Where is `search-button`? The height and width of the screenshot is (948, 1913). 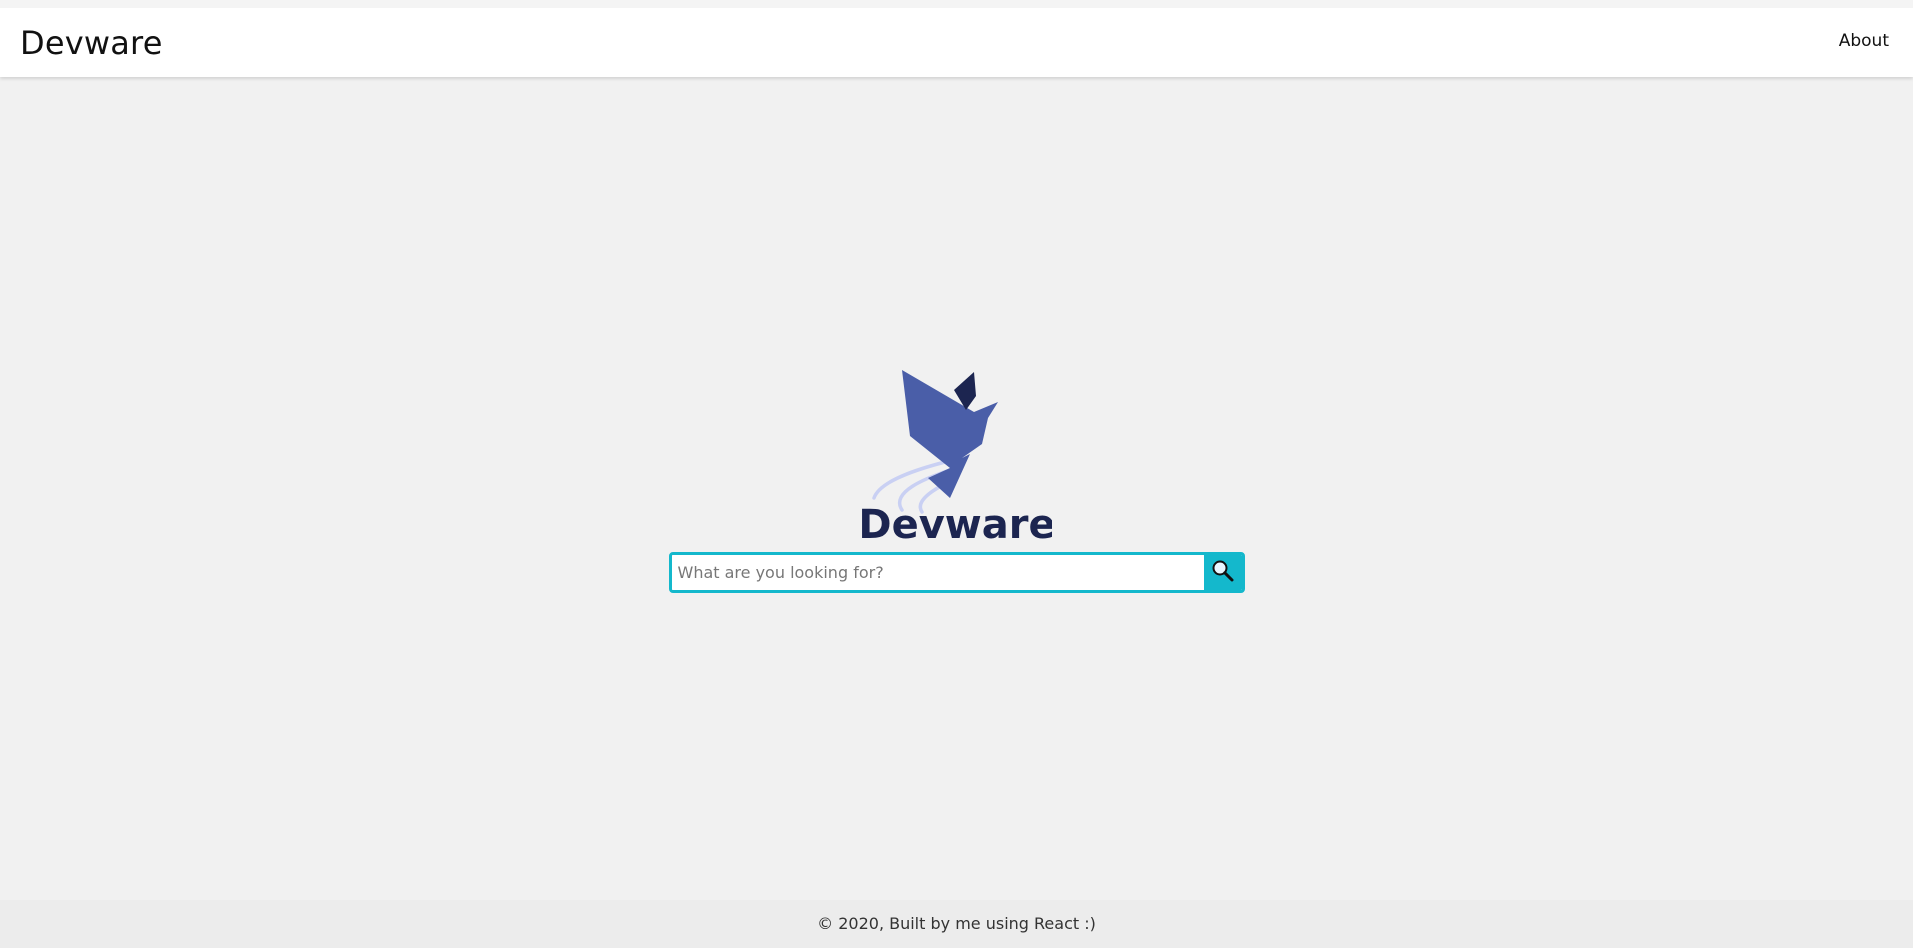
search-button is located at coordinates (1222, 572).